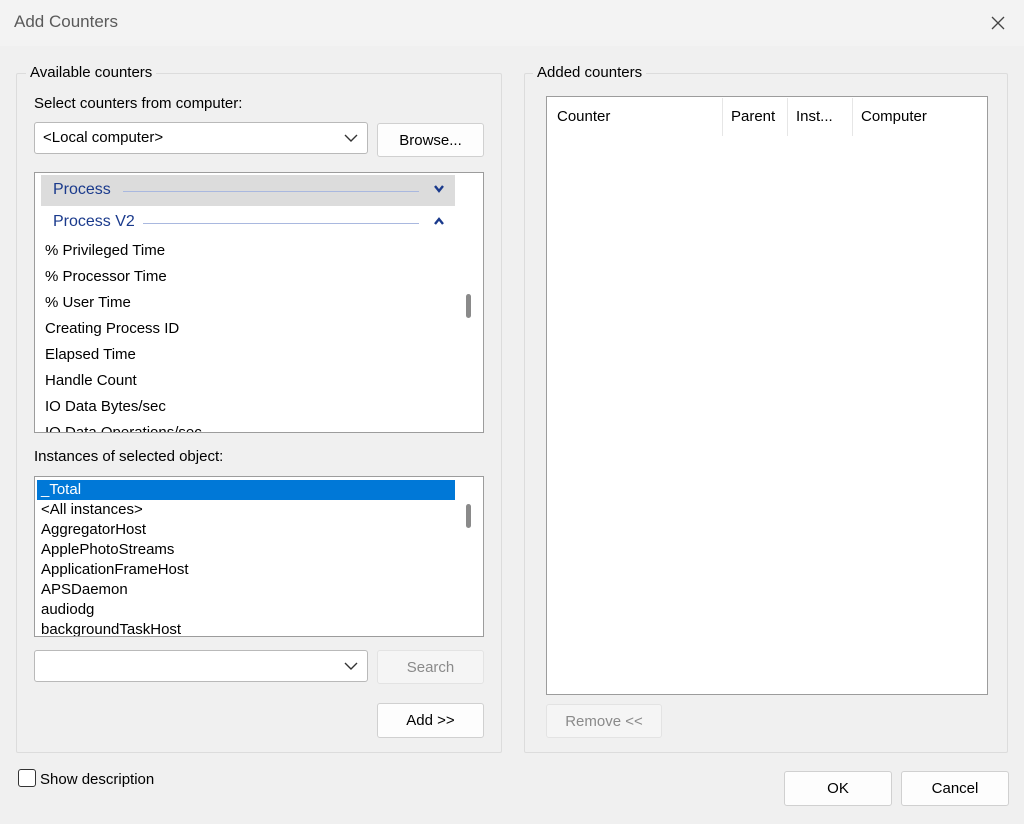 This screenshot has width=1024, height=824. I want to click on cancel-button: Cancel, so click(955, 788).